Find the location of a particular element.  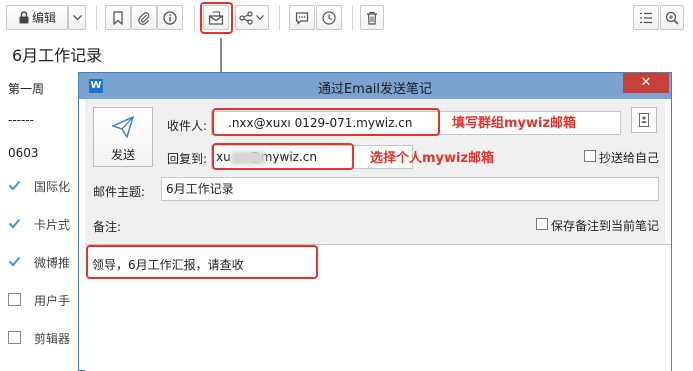

save-remark-checkbox is located at coordinates (542, 224).